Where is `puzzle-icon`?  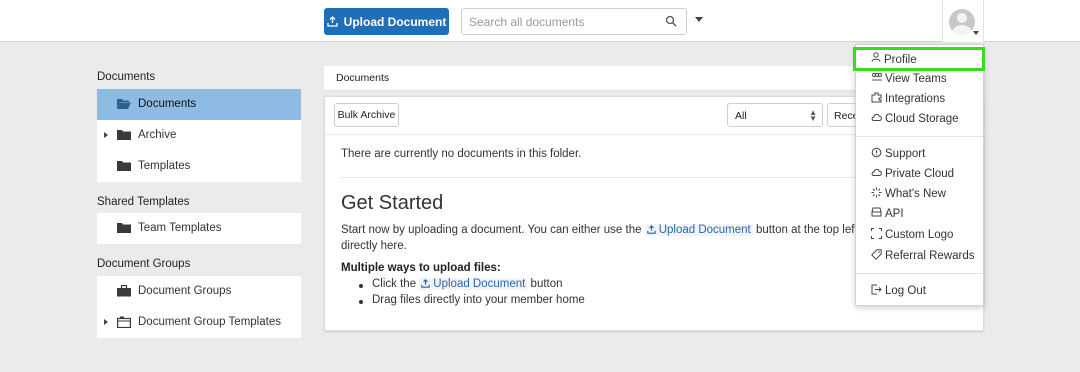 puzzle-icon is located at coordinates (876, 99).